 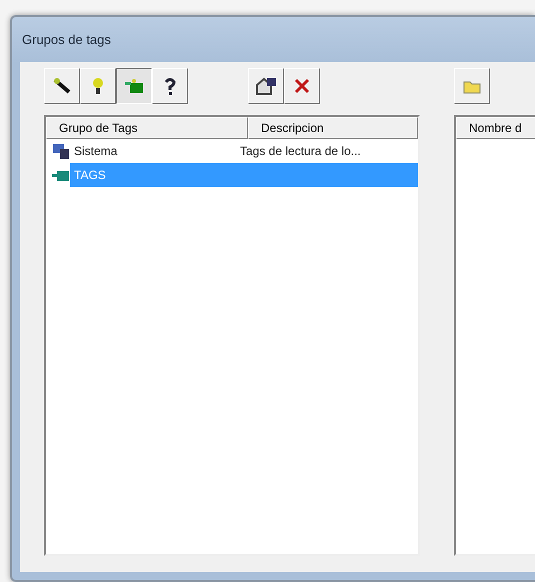 What do you see at coordinates (90, 175) in the screenshot?
I see `group-name: TAGS` at bounding box center [90, 175].